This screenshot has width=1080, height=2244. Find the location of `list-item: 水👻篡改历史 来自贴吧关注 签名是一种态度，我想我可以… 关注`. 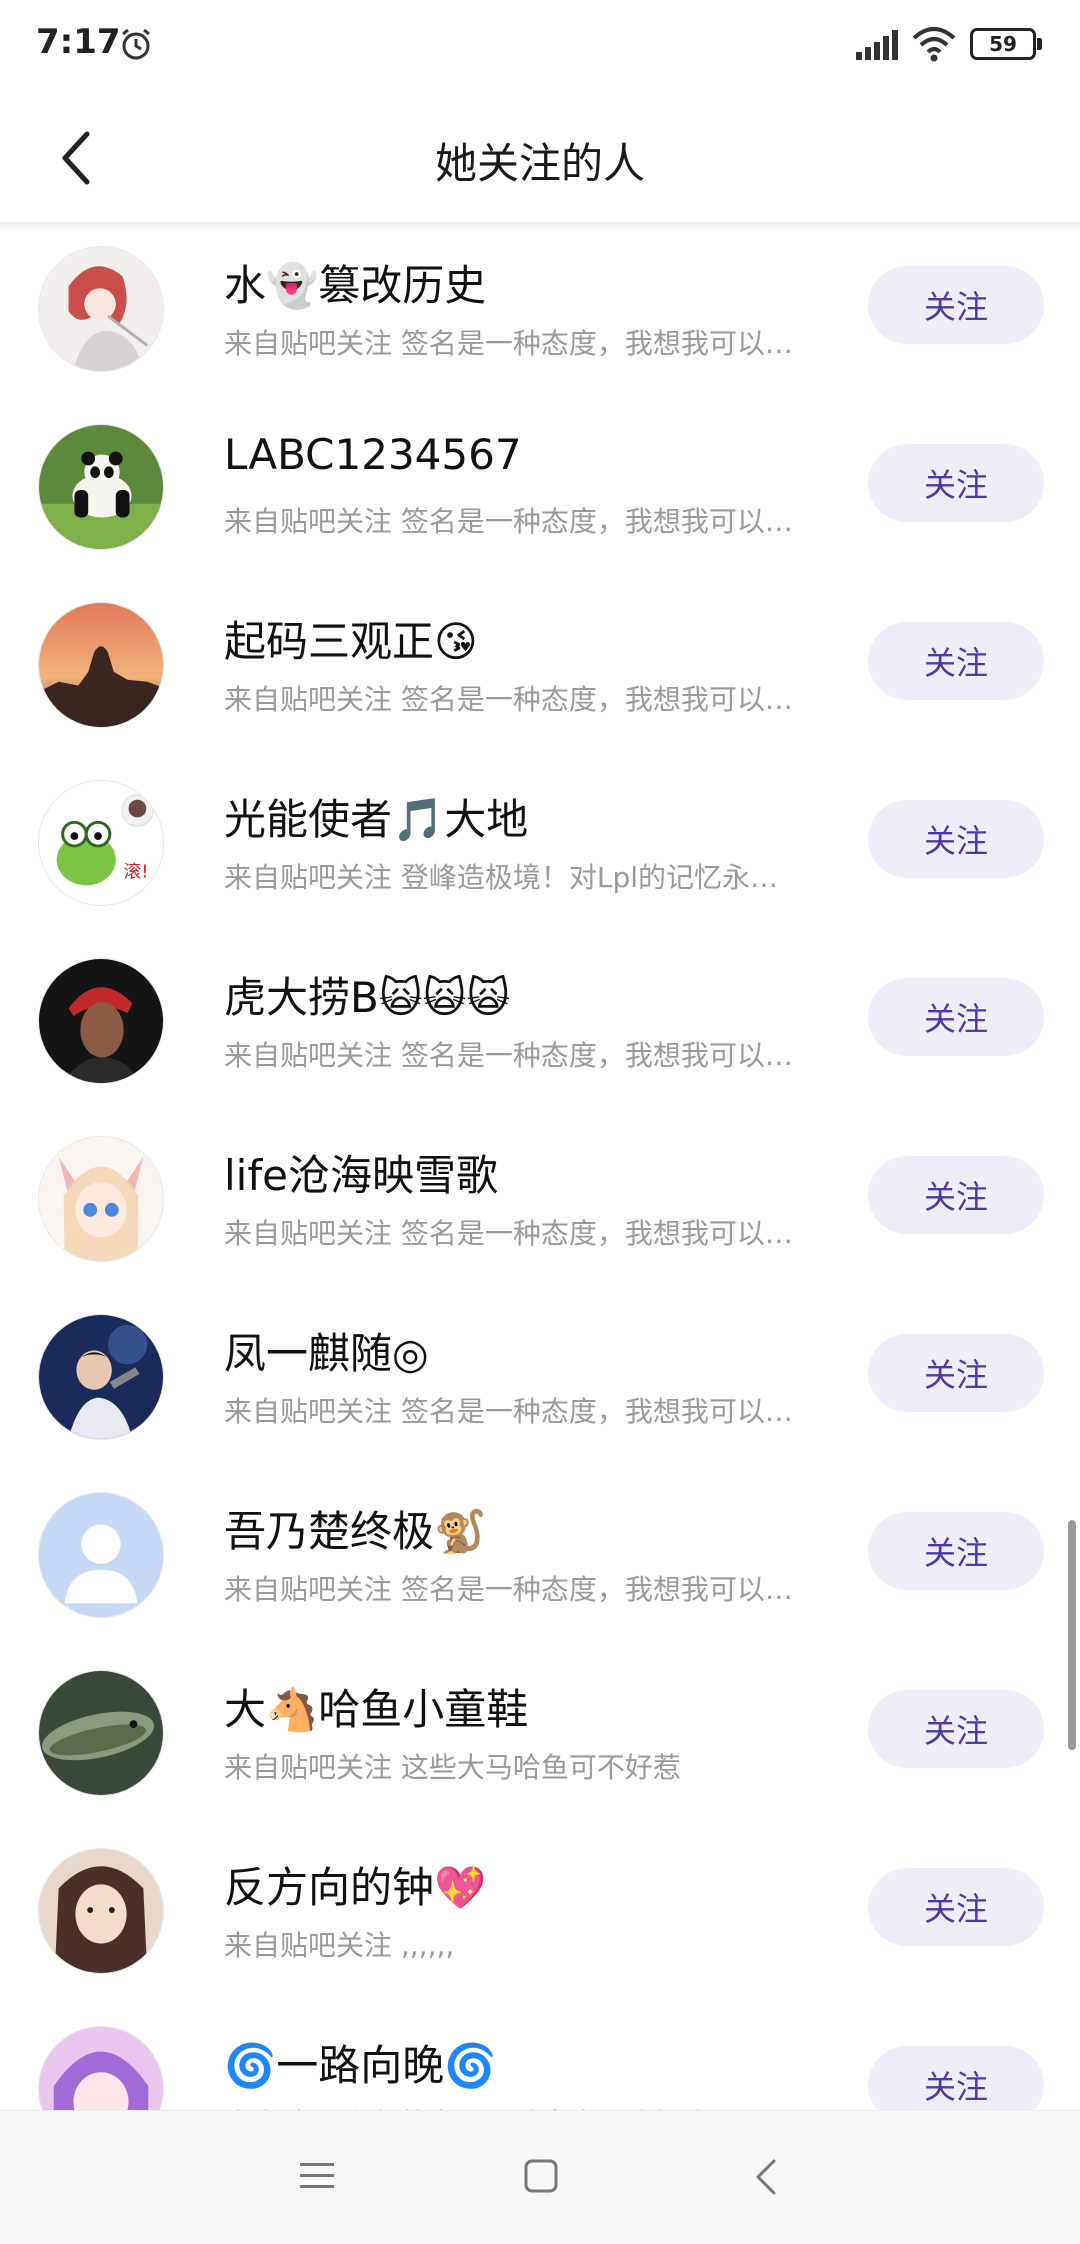

list-item: 水👻篡改历史 来自贴吧关注 签名是一种态度，我想我可以… 关注 is located at coordinates (540, 321).